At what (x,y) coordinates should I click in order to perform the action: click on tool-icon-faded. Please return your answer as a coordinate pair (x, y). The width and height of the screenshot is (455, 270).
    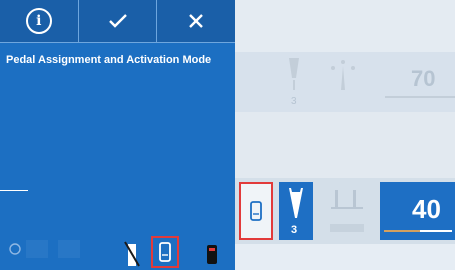
    Looking at the image, I should click on (294, 74).